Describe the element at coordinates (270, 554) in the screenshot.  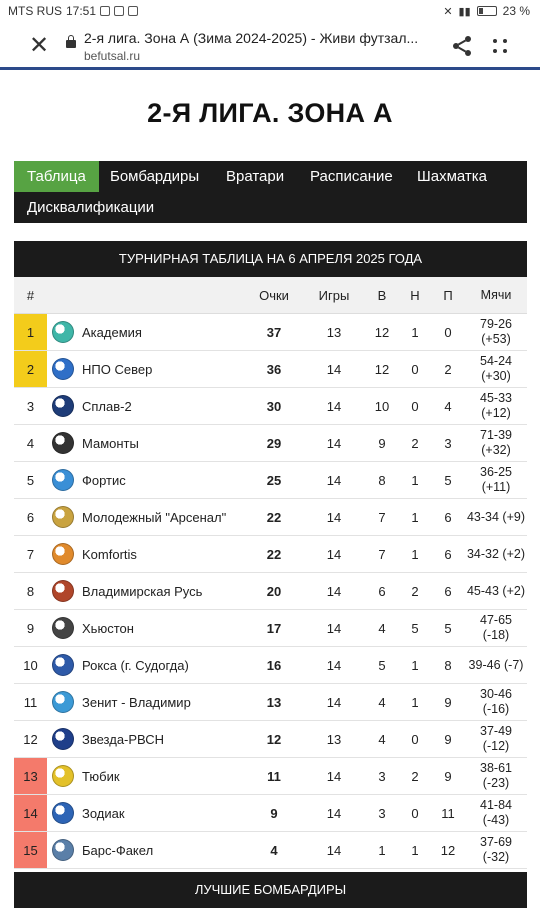
I see `table-row: 7 Komfortis 22 14 7 1 6 34-32 (+2)` at that location.